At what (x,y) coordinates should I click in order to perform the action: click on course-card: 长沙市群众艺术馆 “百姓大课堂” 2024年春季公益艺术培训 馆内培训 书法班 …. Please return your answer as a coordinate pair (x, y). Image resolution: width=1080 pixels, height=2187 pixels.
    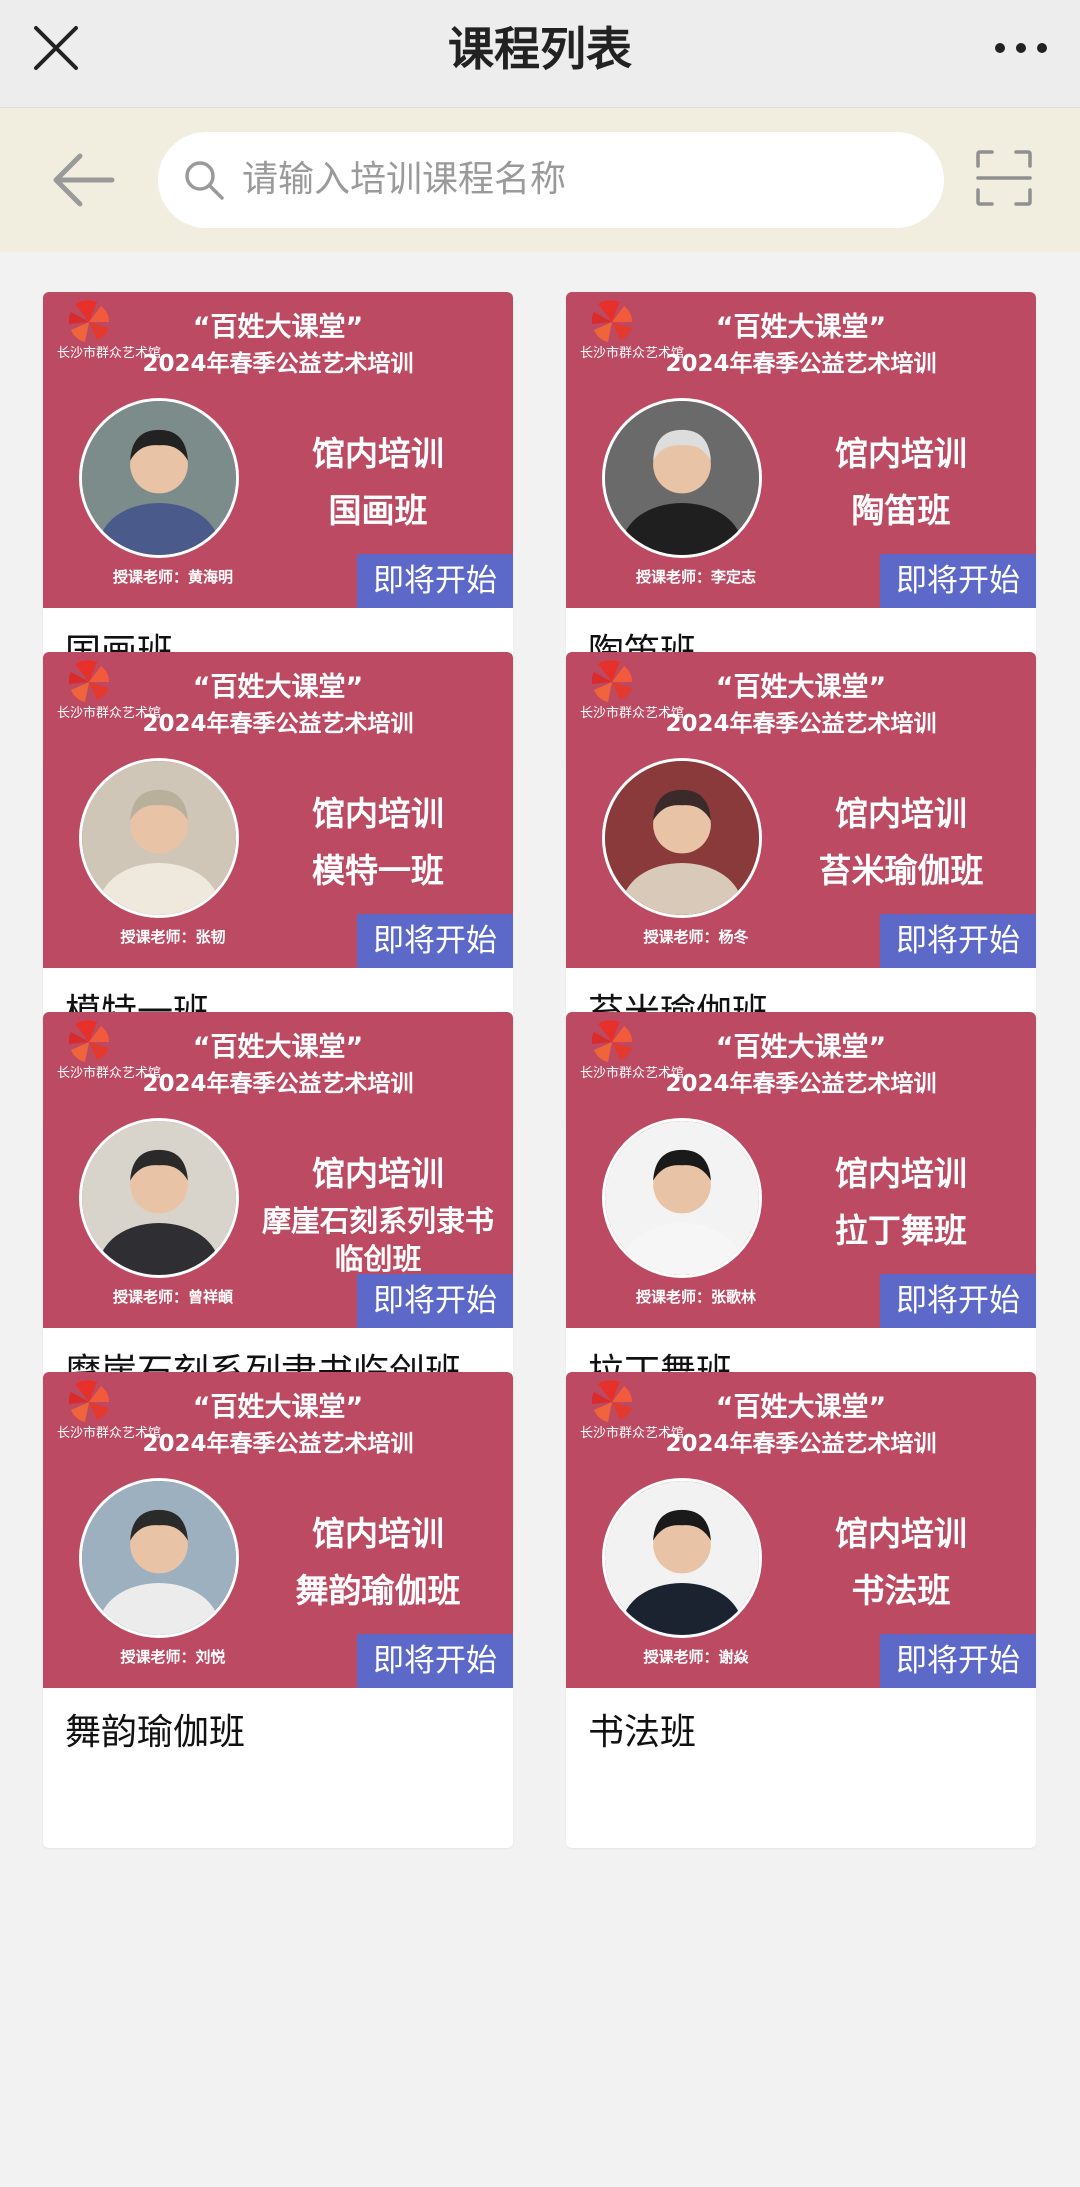
    Looking at the image, I should click on (801, 1610).